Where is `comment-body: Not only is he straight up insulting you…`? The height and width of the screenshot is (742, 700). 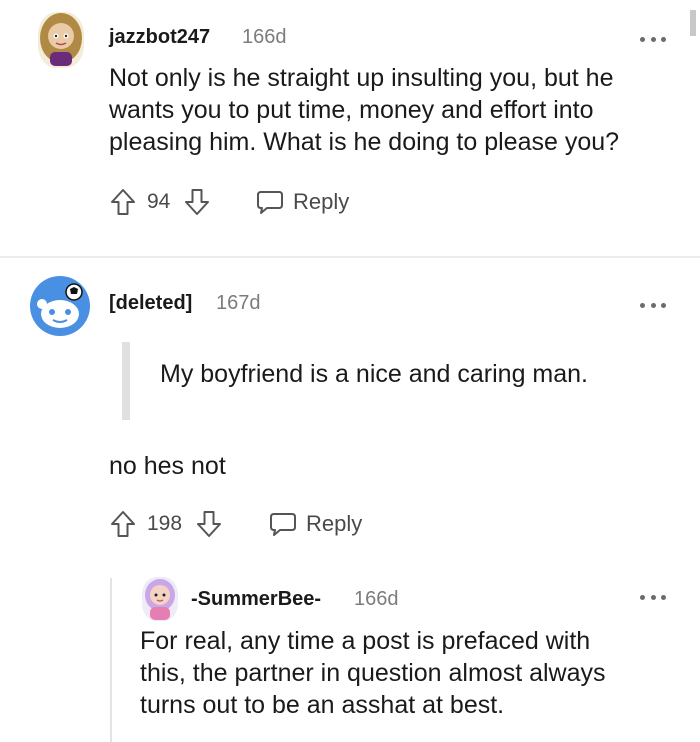
comment-body: Not only is he straight up insulting you… is located at coordinates (364, 110).